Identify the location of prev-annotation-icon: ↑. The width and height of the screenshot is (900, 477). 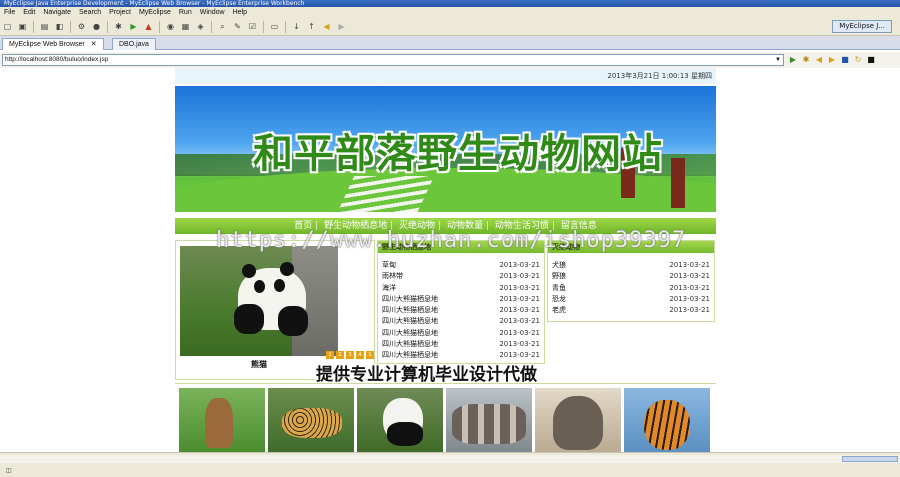
(311, 26).